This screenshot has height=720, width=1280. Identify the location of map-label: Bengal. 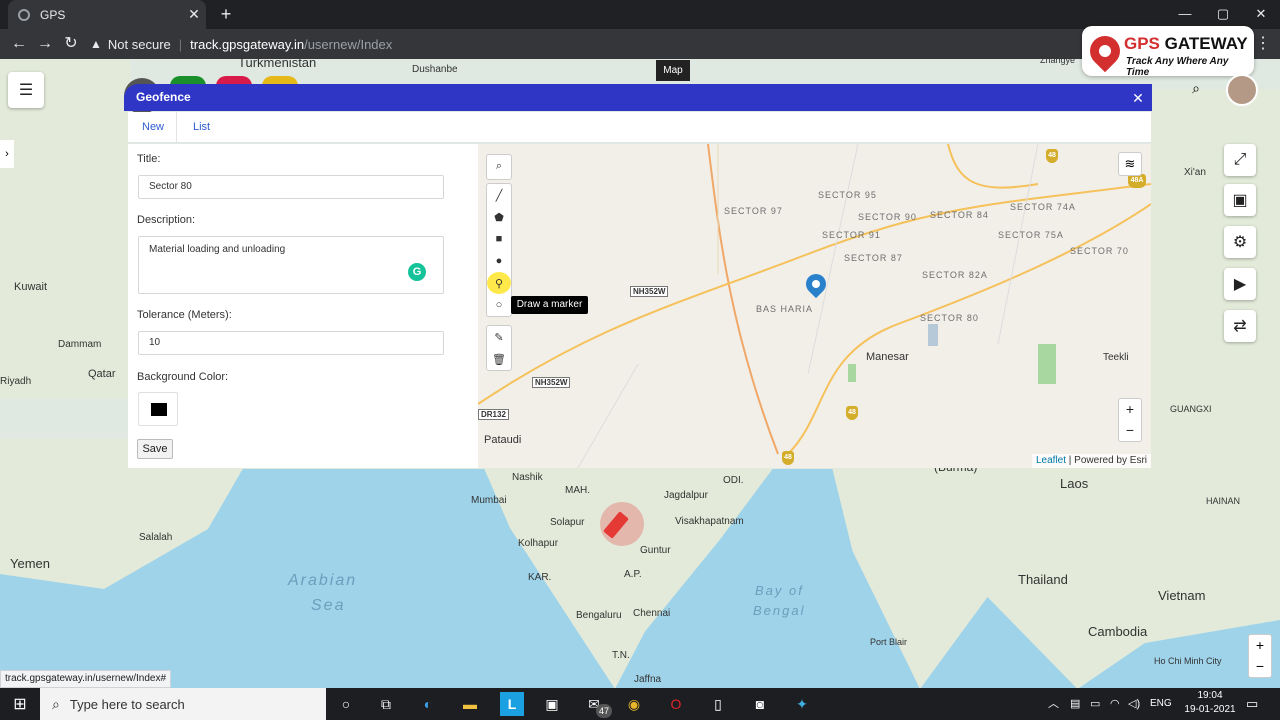
(779, 610).